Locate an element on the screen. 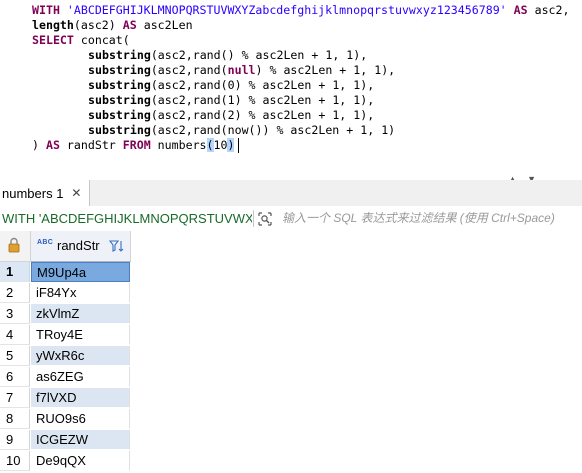 This screenshot has width=582, height=473. row-number: 4 is located at coordinates (15, 335).